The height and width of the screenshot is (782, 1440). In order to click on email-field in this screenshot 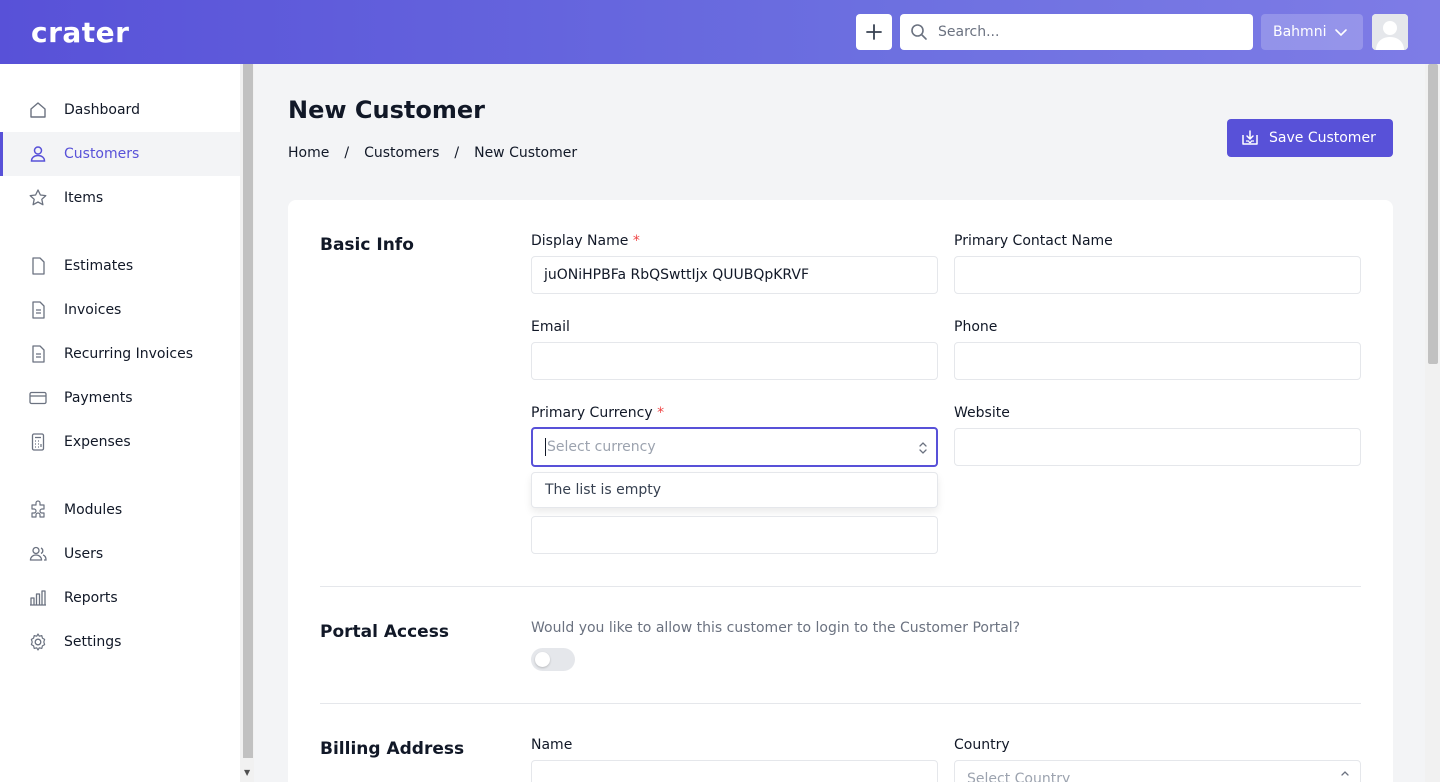, I will do `click(734, 361)`.